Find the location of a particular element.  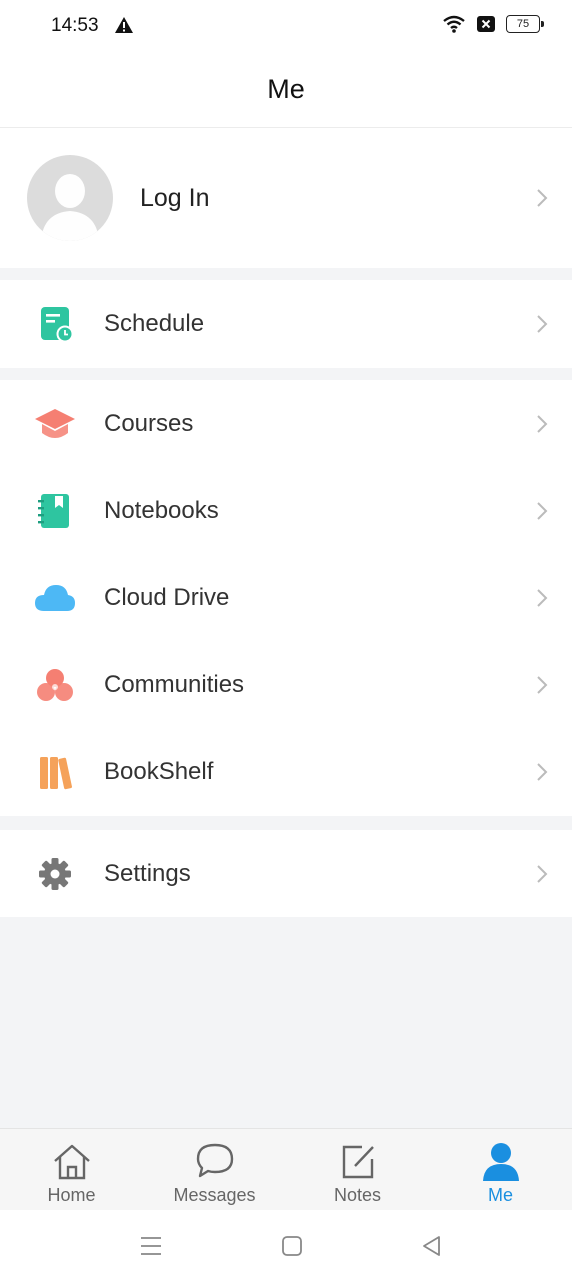

bottom-tab-bar: Home Messages Notes Me is located at coordinates (286, 1169).